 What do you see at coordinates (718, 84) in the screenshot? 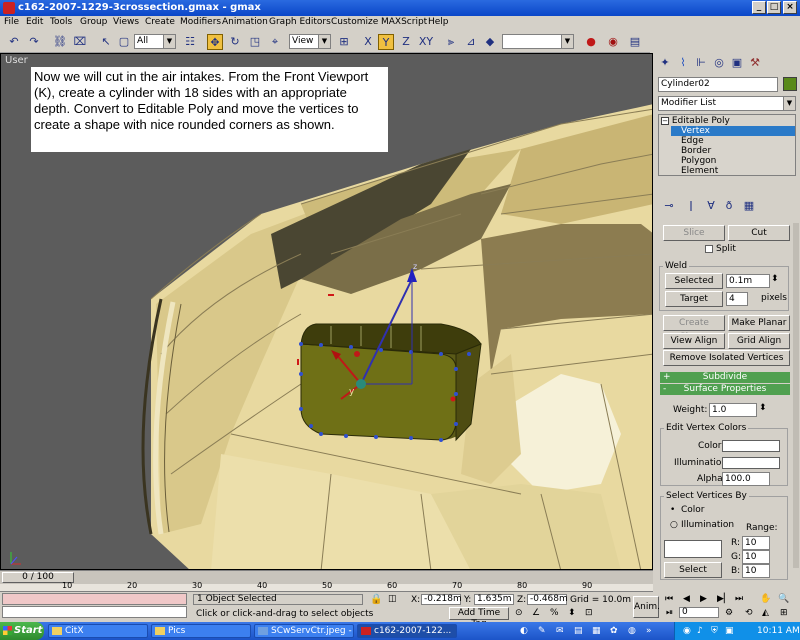
I see `object-name-field: Cylinder02` at bounding box center [718, 84].